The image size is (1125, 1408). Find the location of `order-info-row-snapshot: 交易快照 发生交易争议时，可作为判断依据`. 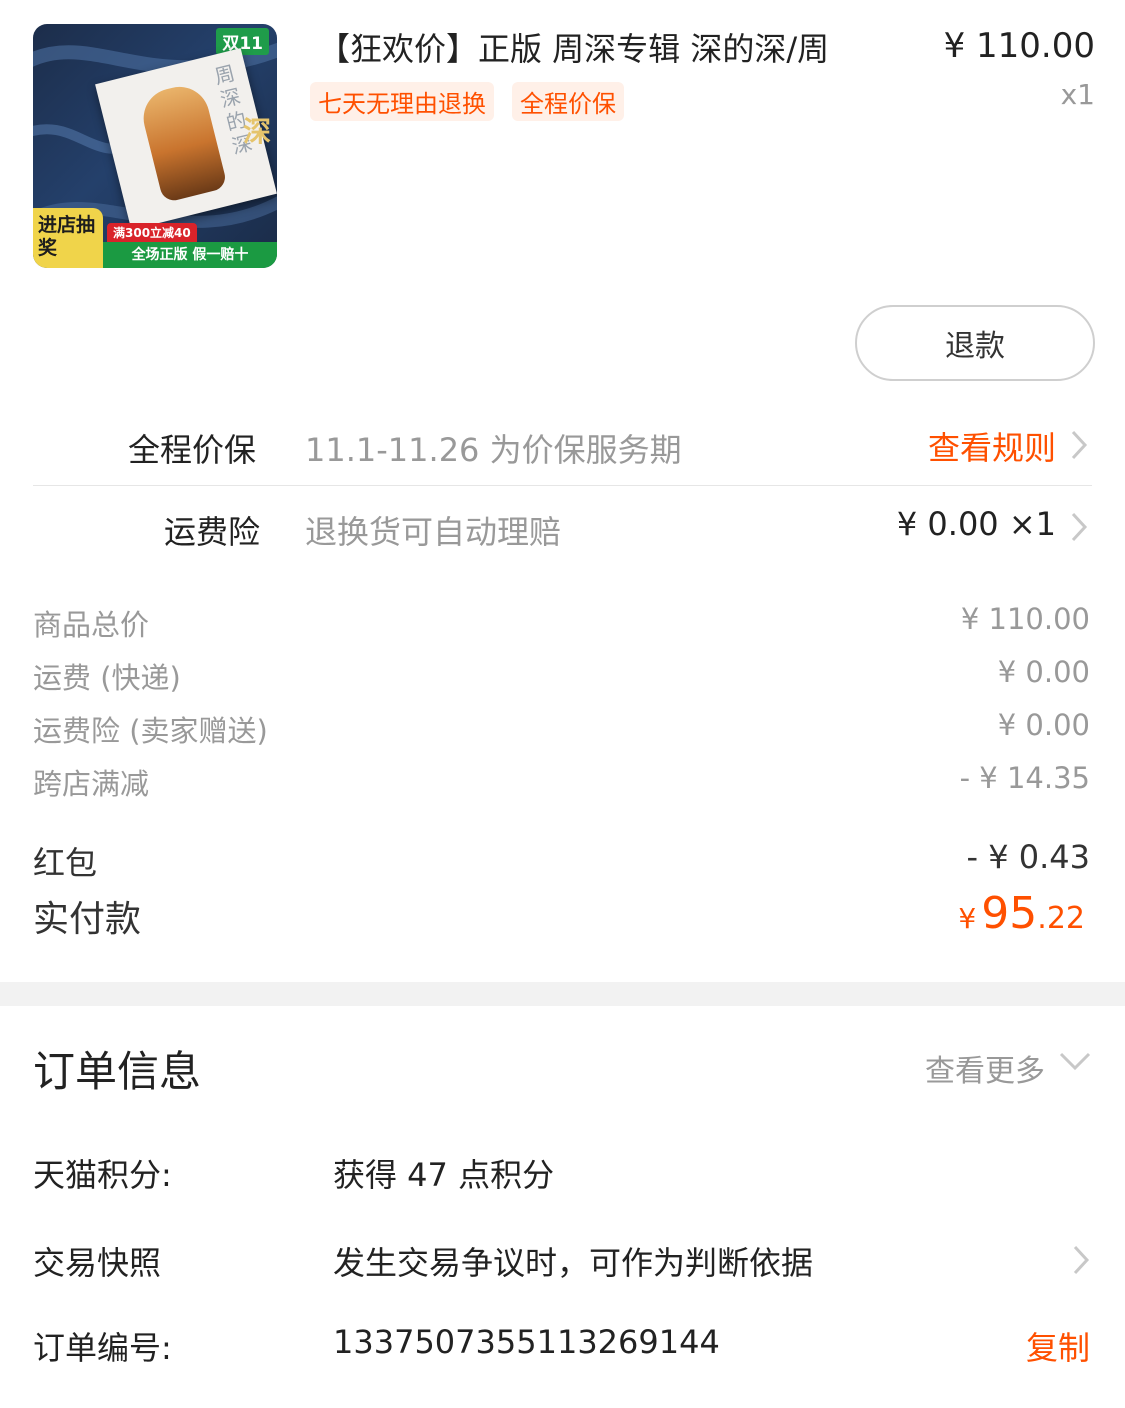

order-info-row-snapshot: 交易快照 发生交易争议时，可作为判断依据 is located at coordinates (561, 1263).